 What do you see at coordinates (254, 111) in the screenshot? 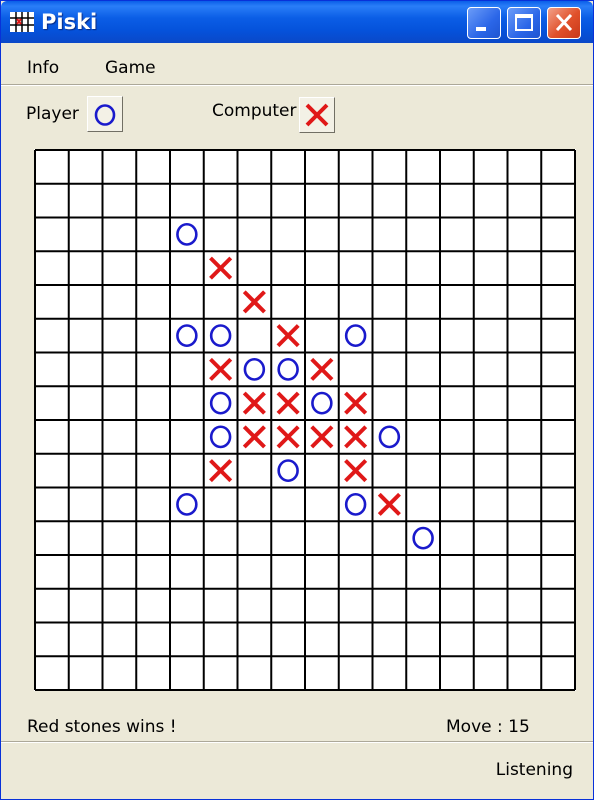
I see `computer-label: Computer` at bounding box center [254, 111].